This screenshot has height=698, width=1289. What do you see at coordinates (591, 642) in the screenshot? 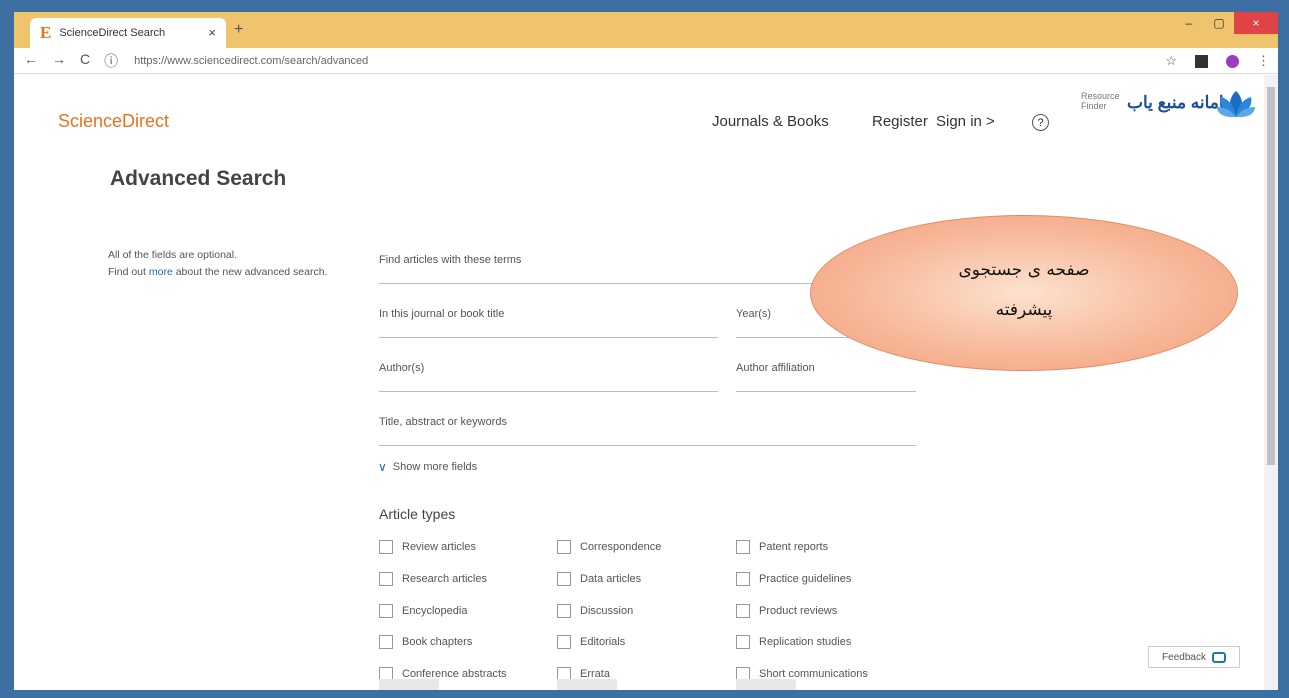
I see `checkbox-editorials: Editorials` at bounding box center [591, 642].